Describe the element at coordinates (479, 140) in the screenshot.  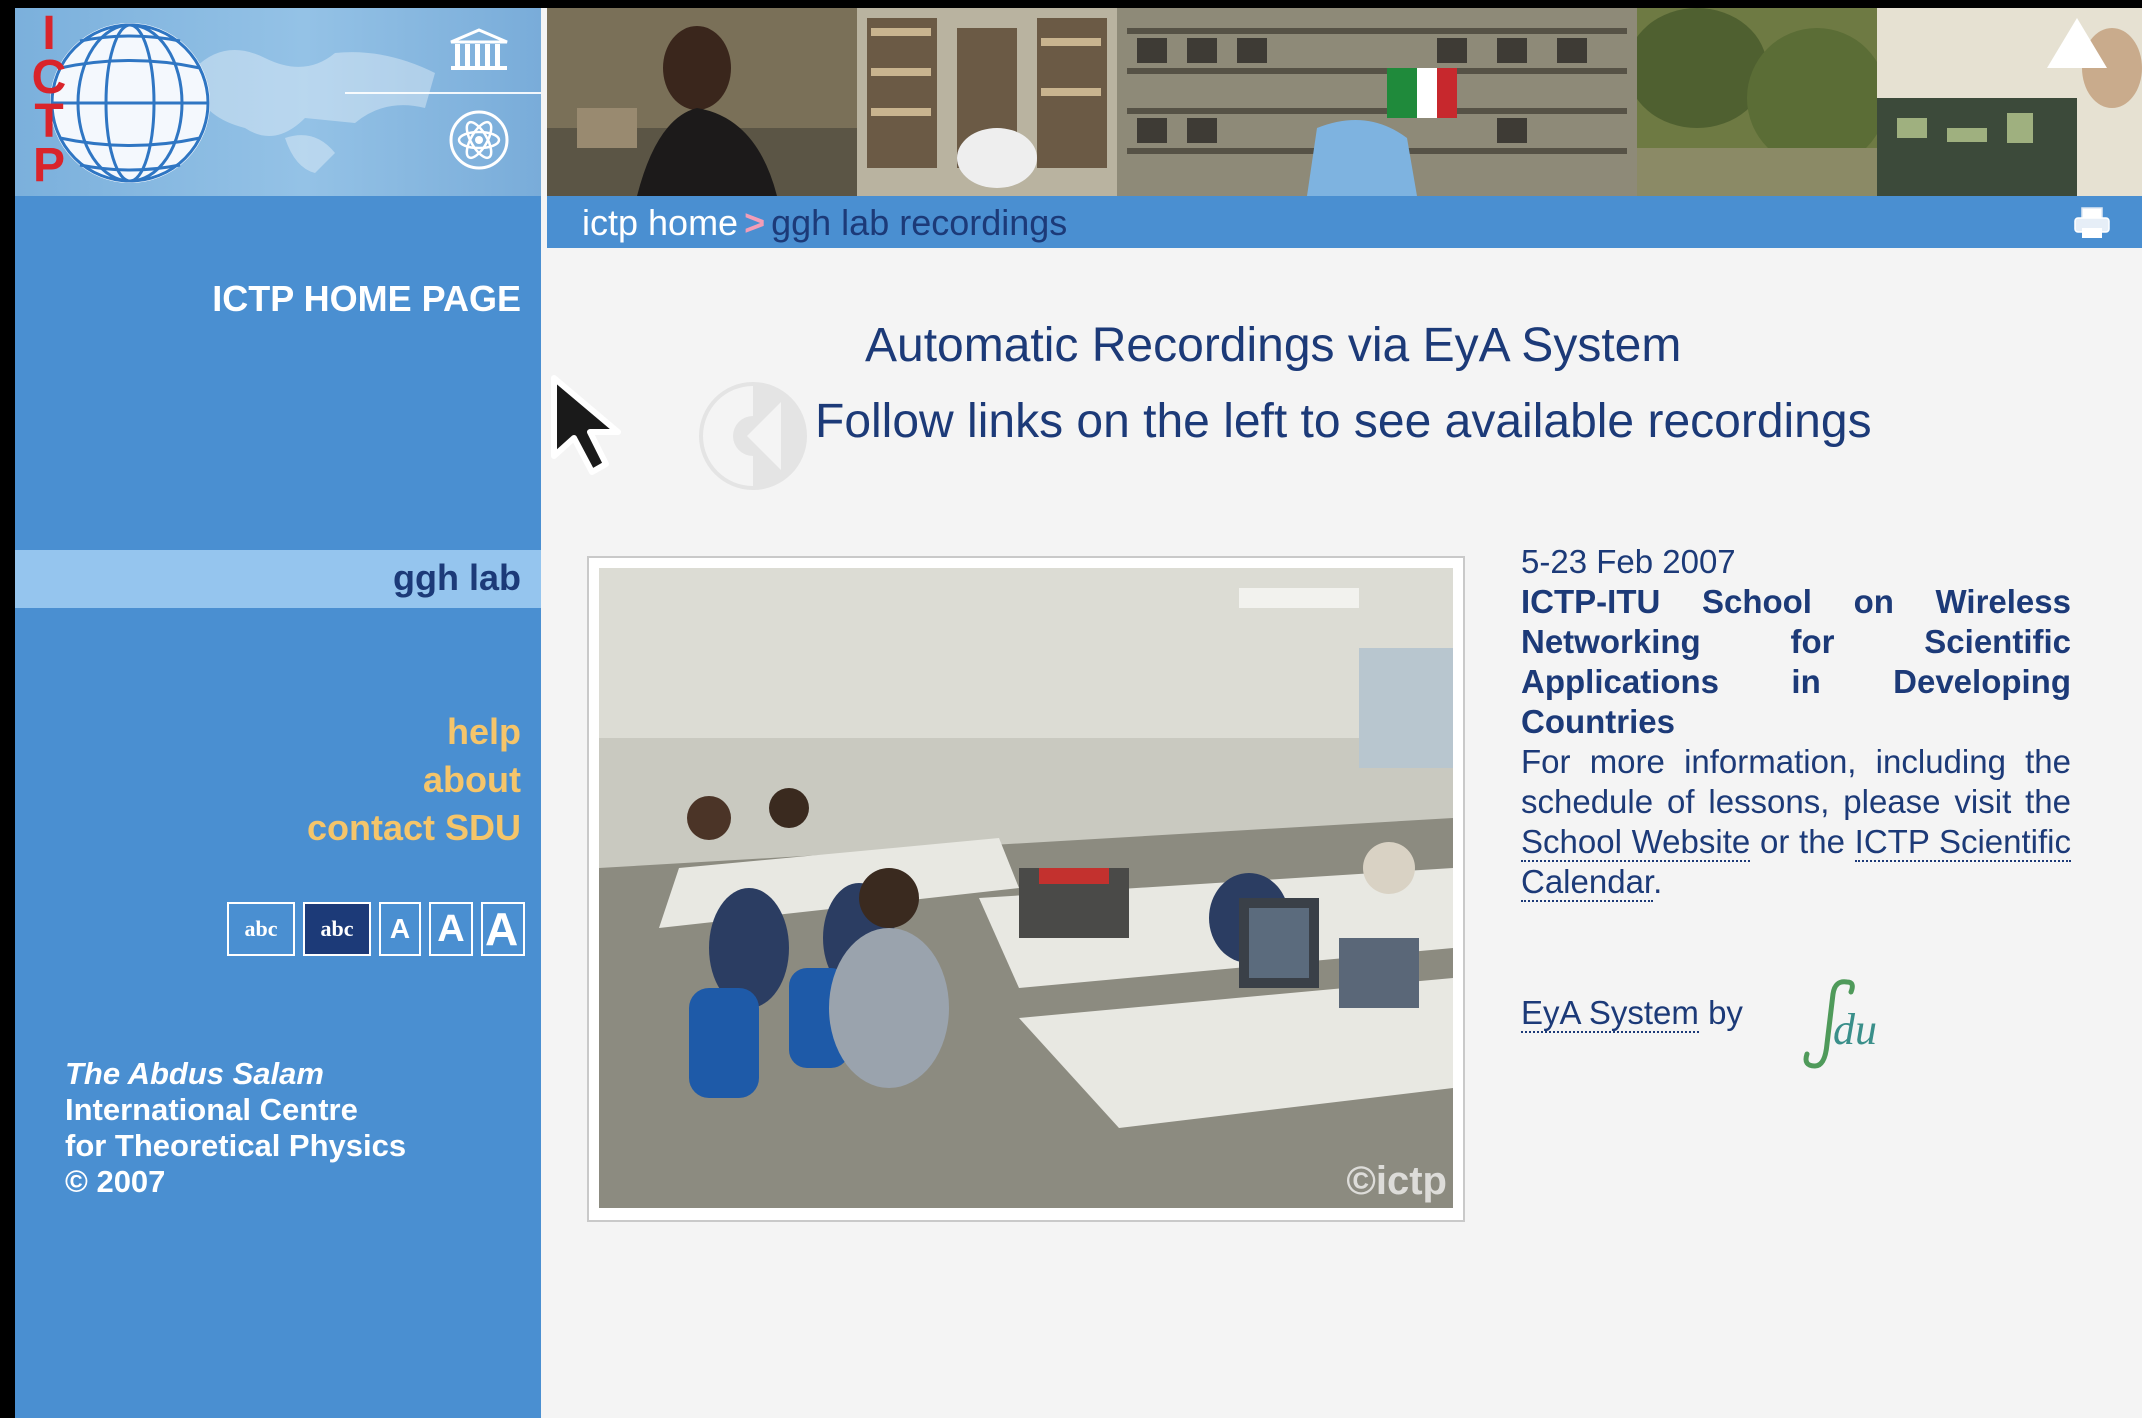
I see `iaea-icon` at that location.